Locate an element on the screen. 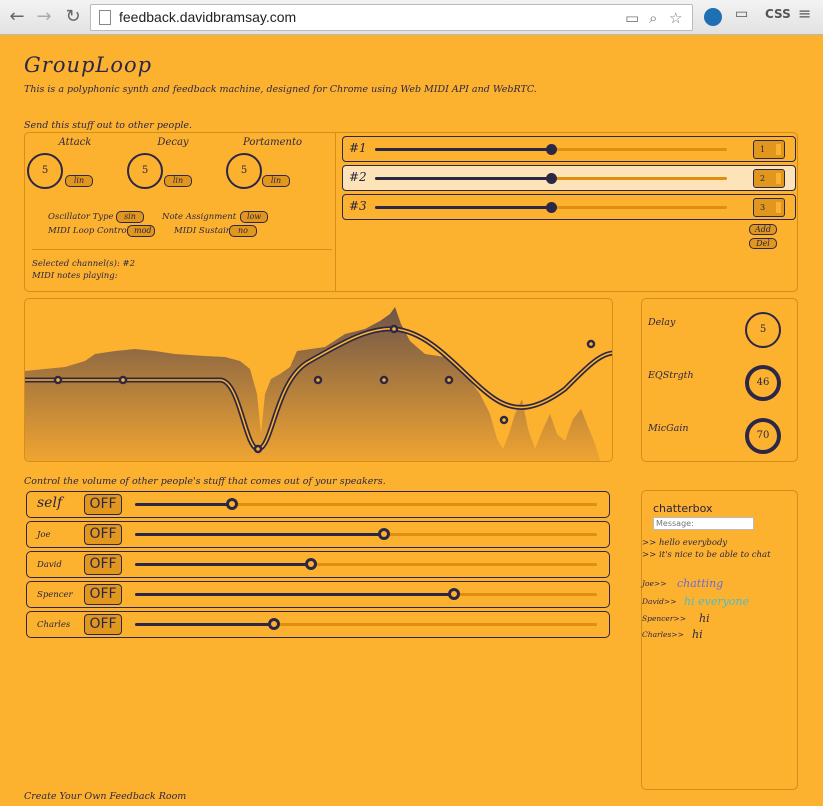 Image resolution: width=823 pixels, height=806 pixels. channel-value-box: 3 is located at coordinates (769, 207).